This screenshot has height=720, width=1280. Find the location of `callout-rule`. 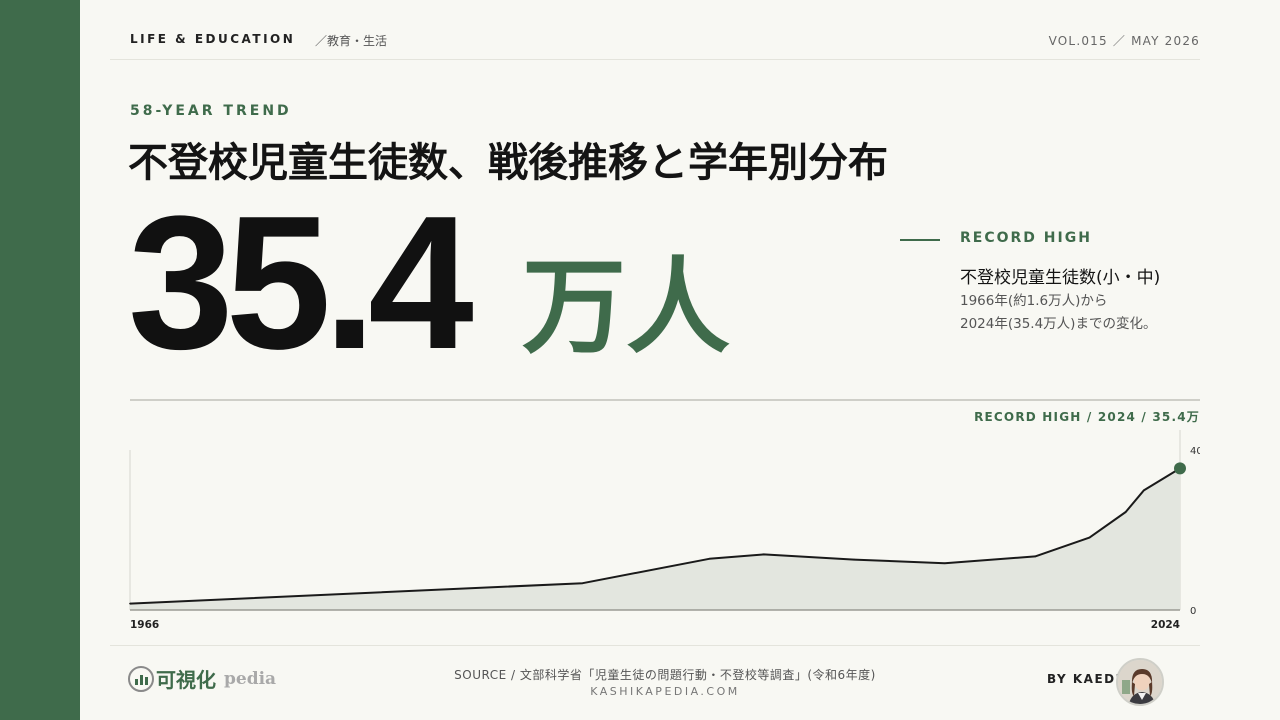

callout-rule is located at coordinates (920, 240).